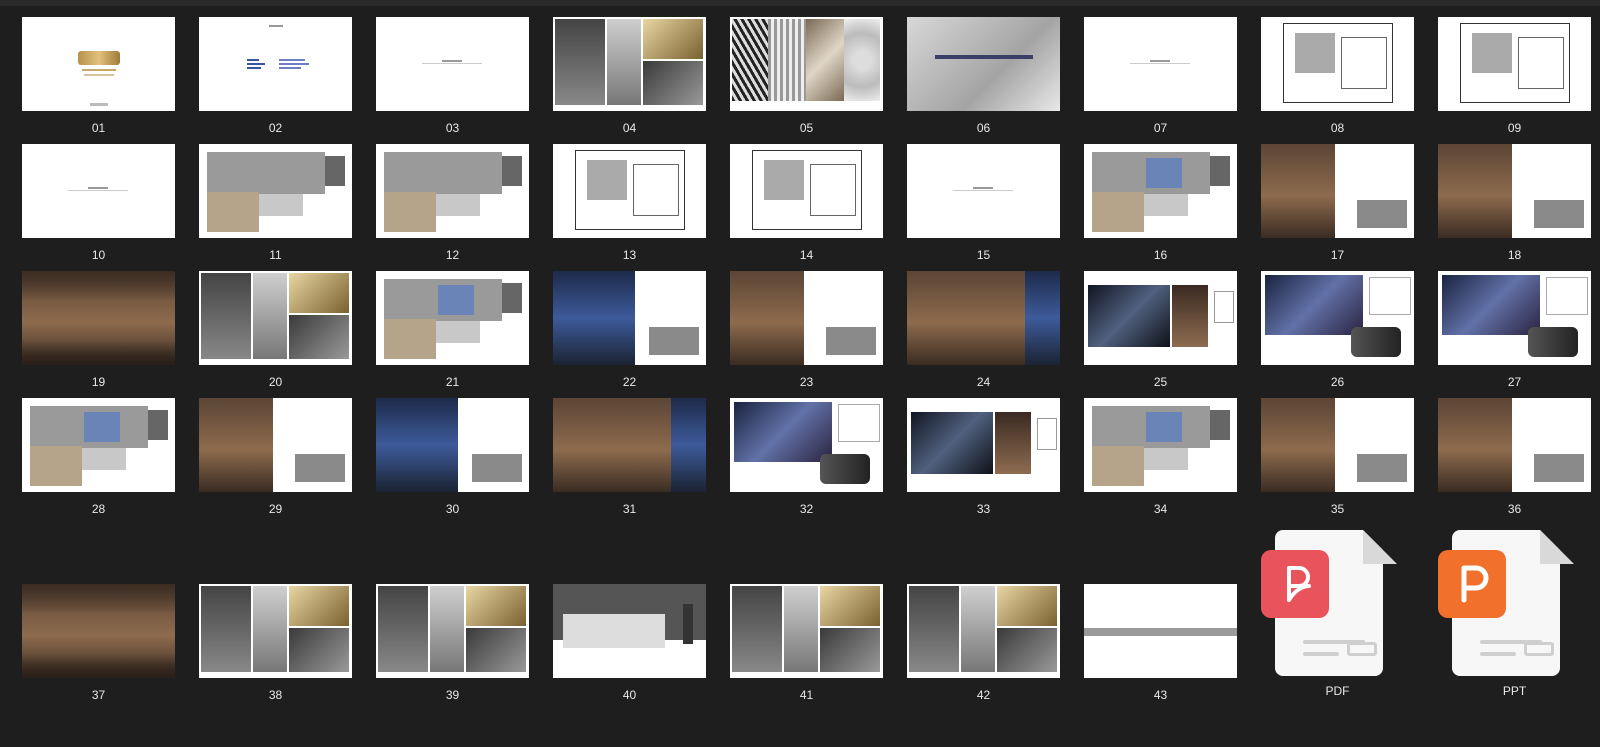  I want to click on slide-thumbnail: 22, so click(629, 330).